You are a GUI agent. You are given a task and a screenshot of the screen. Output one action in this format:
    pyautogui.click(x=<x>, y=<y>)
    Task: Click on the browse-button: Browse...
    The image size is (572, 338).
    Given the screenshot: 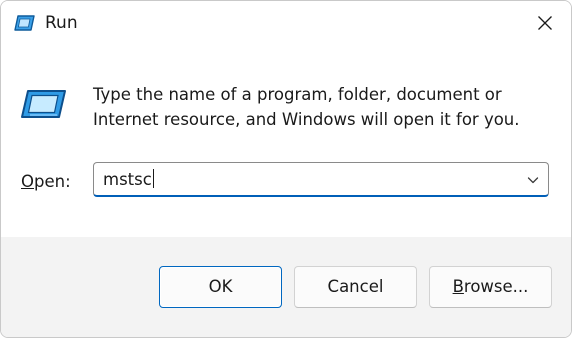 What is the action you would take?
    pyautogui.click(x=490, y=287)
    